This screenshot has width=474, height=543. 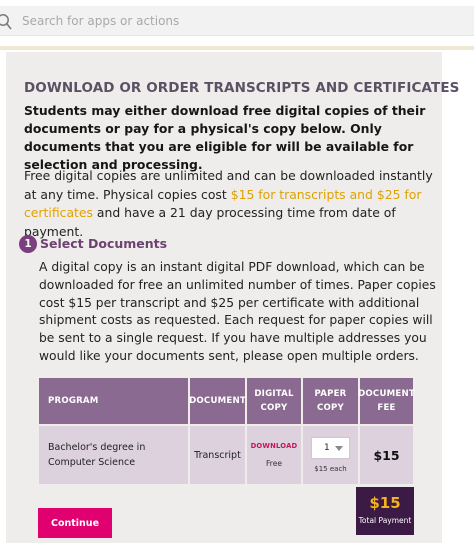 I want to click on document-fee-value: $15, so click(x=386, y=455).